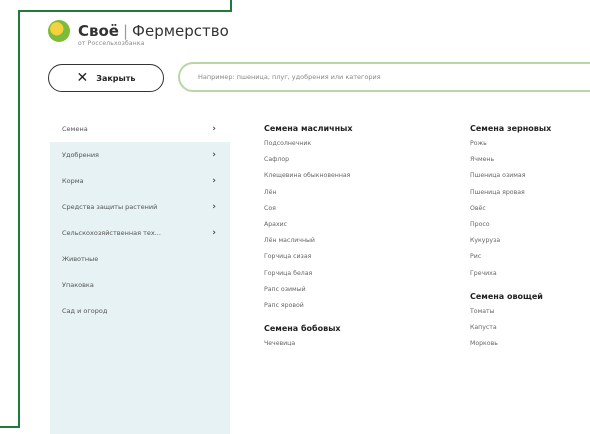  Describe the element at coordinates (140, 129) in the screenshot. I see `sidebar-item-seeds: Семена ›` at that location.